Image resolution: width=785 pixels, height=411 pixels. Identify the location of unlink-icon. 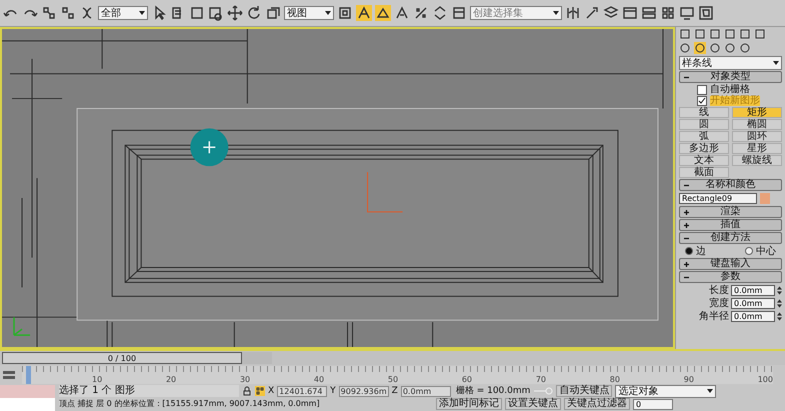
(68, 13).